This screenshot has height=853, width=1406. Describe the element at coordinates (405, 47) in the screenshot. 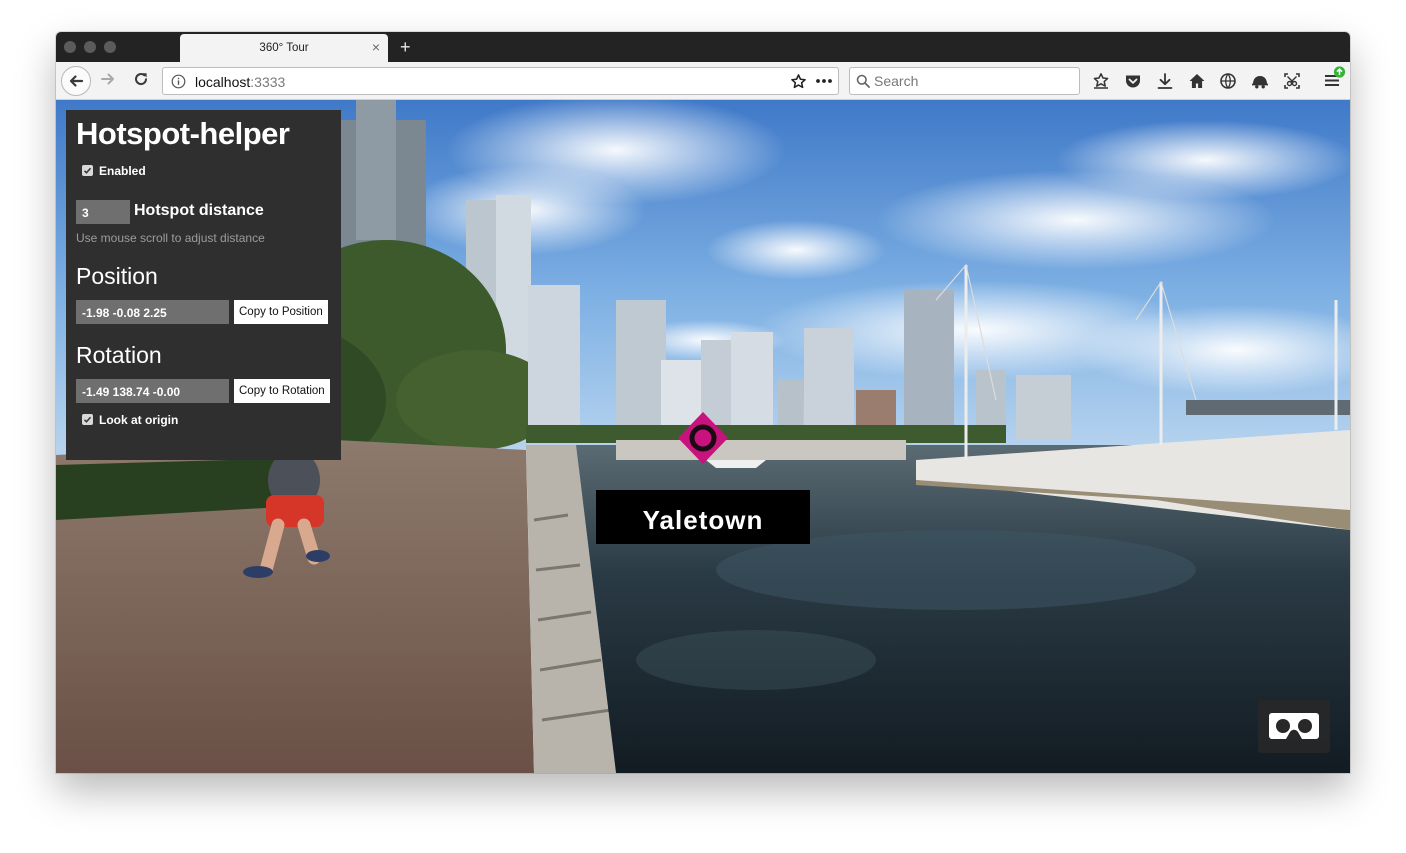

I see `new-tab-button: +` at that location.